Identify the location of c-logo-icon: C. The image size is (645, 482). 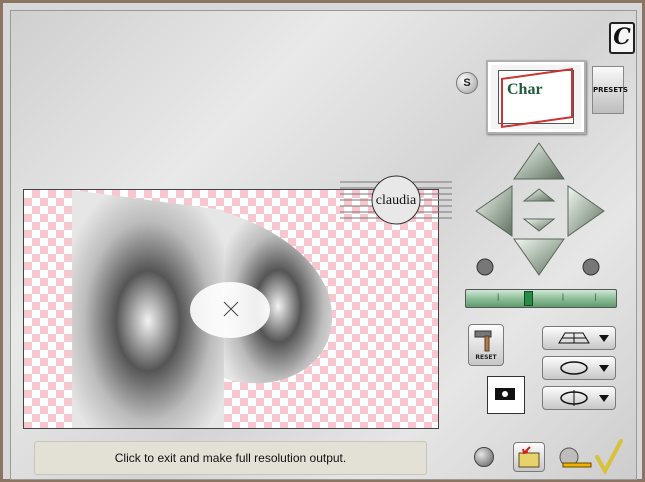
(622, 38).